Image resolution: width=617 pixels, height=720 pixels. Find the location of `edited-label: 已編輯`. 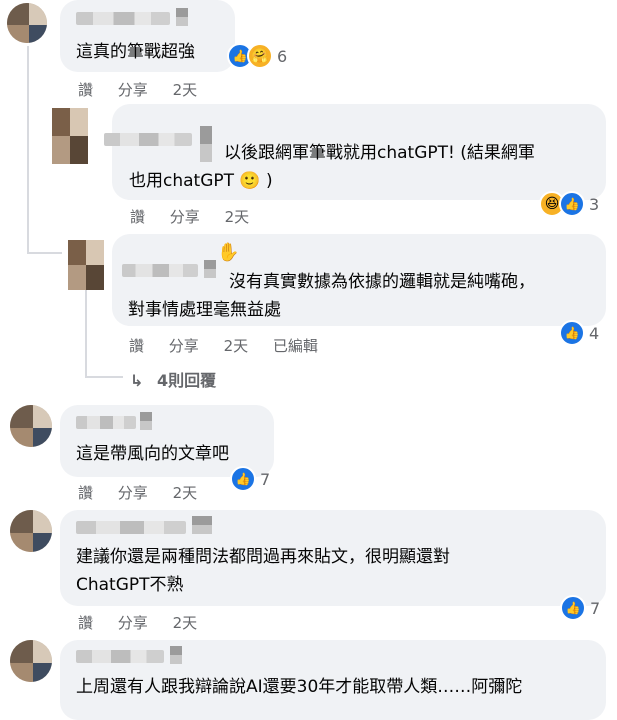

edited-label: 已編輯 is located at coordinates (295, 346).